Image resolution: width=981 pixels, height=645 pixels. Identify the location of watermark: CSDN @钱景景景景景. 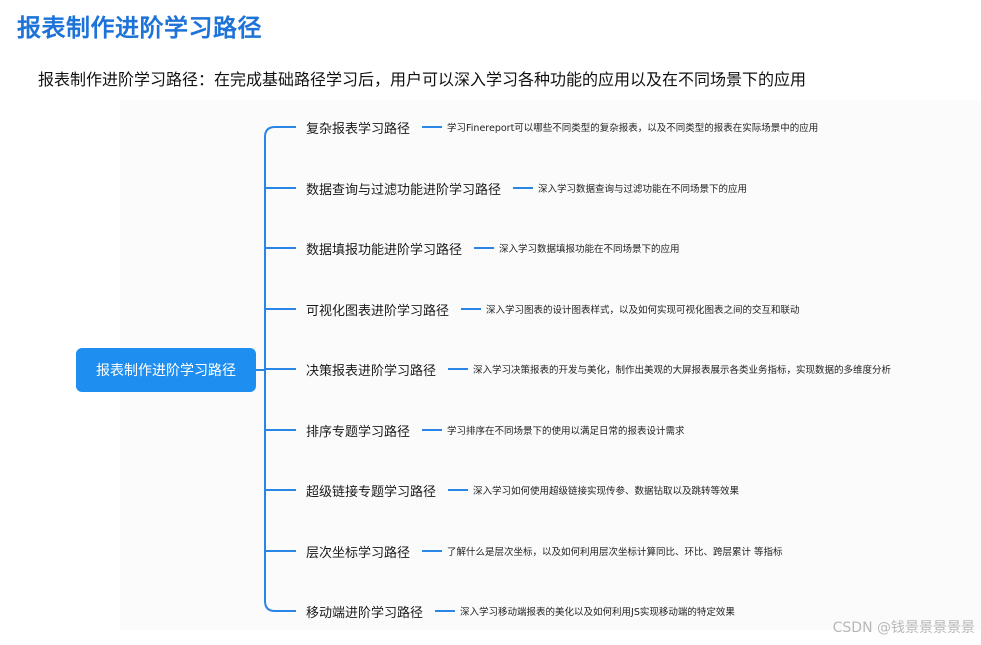
(903, 628).